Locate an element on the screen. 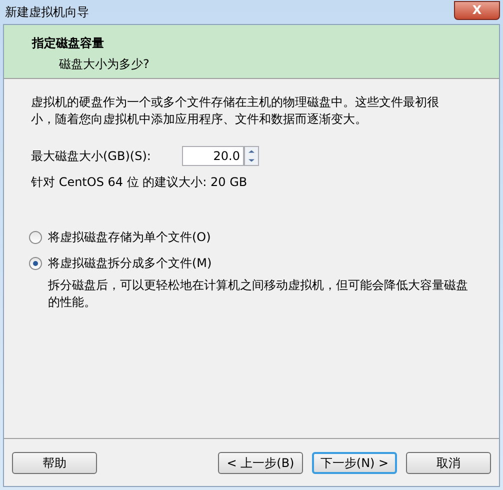 The width and height of the screenshot is (503, 490). spinner is located at coordinates (251, 156).